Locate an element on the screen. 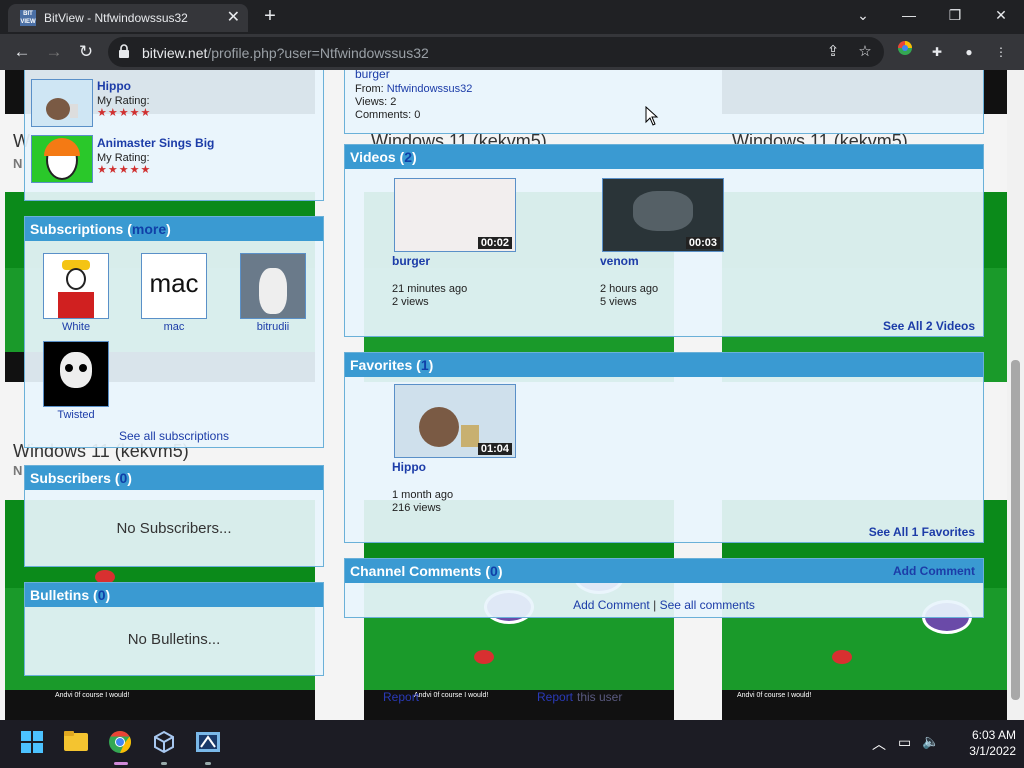 The width and height of the screenshot is (1024, 768). bookmark-star-icon: ☆ is located at coordinates (865, 52).